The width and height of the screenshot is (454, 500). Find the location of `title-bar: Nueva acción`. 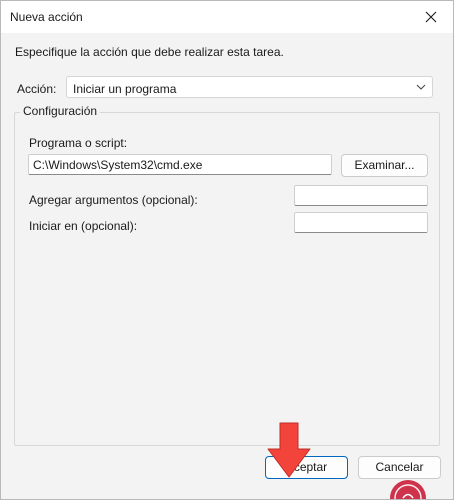

title-bar: Nueva acción is located at coordinates (227, 17).